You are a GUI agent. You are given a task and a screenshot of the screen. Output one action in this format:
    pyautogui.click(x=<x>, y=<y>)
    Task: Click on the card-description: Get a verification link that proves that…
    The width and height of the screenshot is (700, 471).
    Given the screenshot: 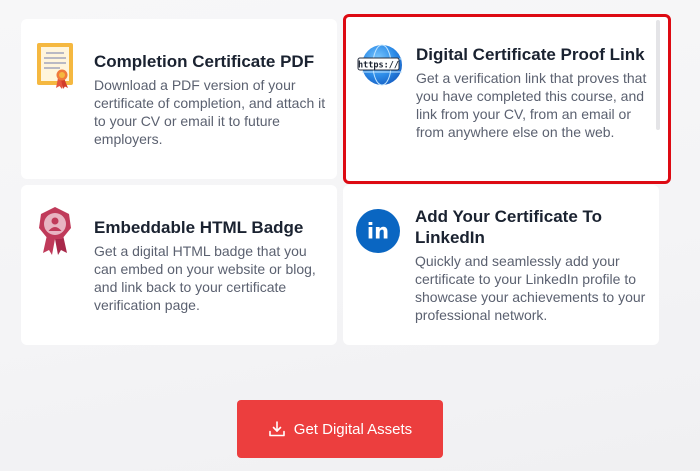 What is the action you would take?
    pyautogui.click(x=531, y=105)
    